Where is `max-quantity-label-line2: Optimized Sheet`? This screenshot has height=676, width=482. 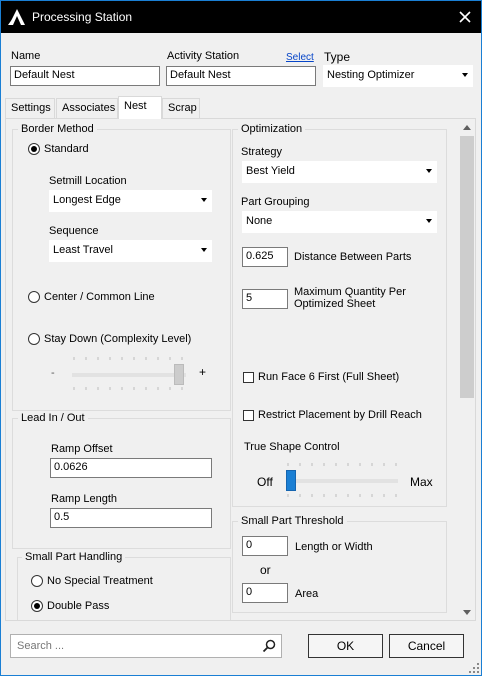 max-quantity-label-line2: Optimized Sheet is located at coordinates (335, 304).